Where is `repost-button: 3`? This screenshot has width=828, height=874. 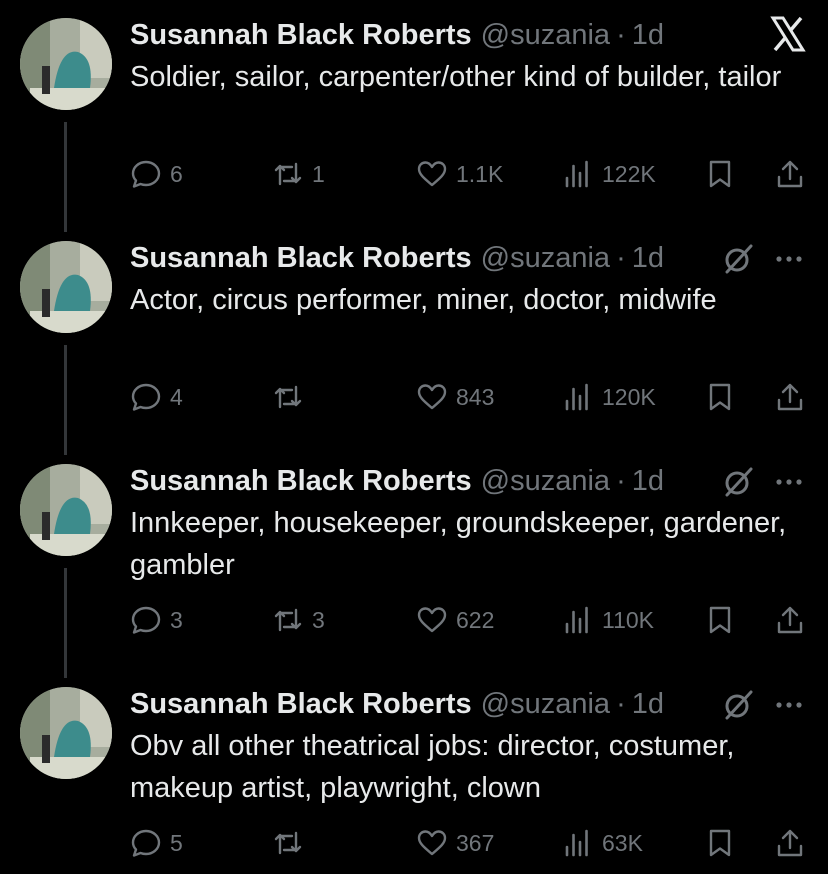
repost-button: 3 is located at coordinates (298, 620).